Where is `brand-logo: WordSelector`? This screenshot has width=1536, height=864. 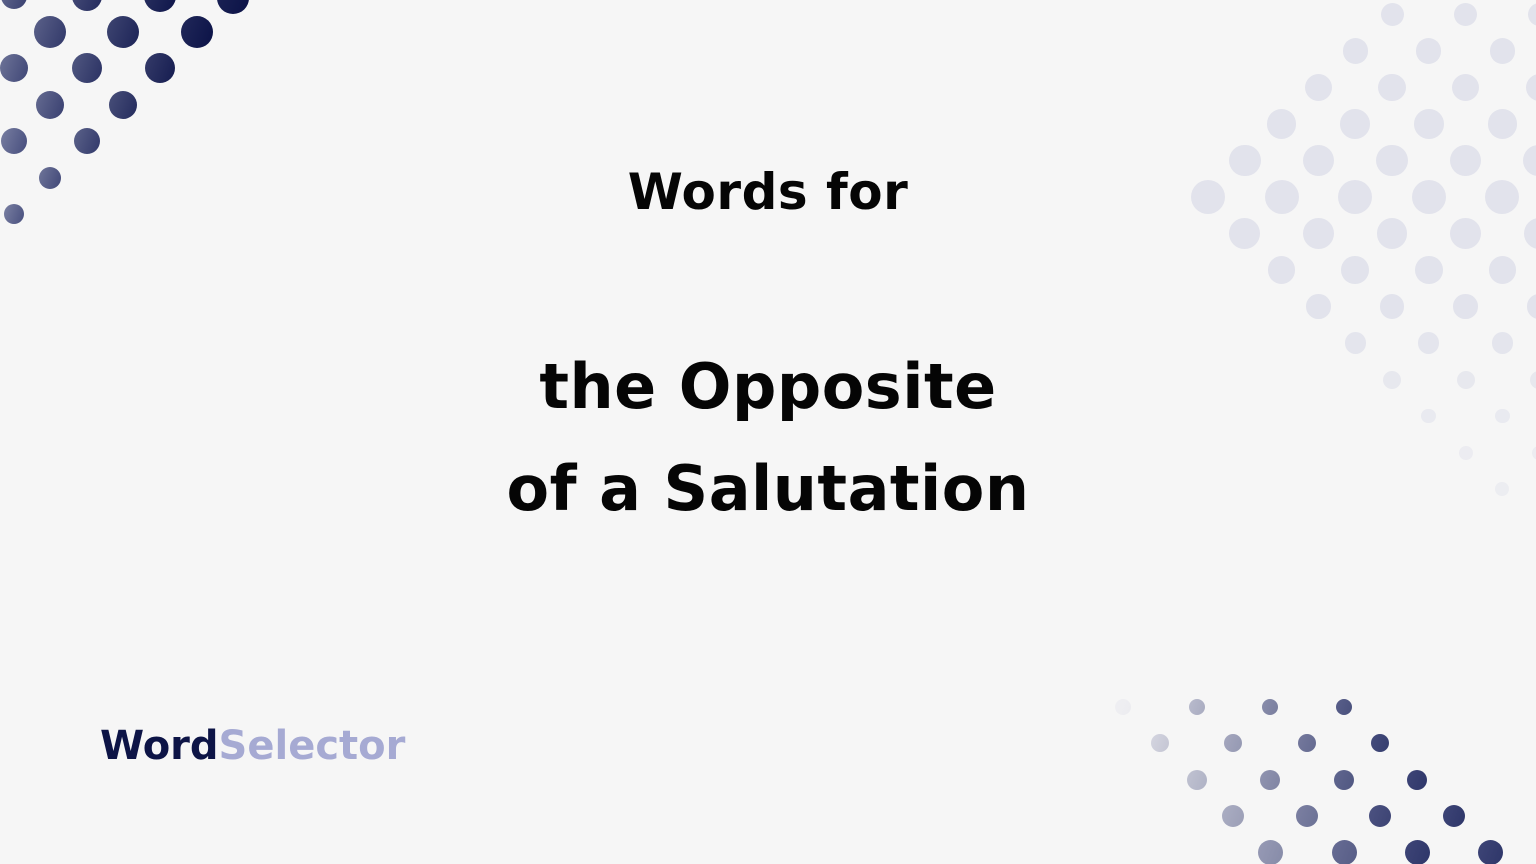
brand-logo: WordSelector is located at coordinates (252, 746).